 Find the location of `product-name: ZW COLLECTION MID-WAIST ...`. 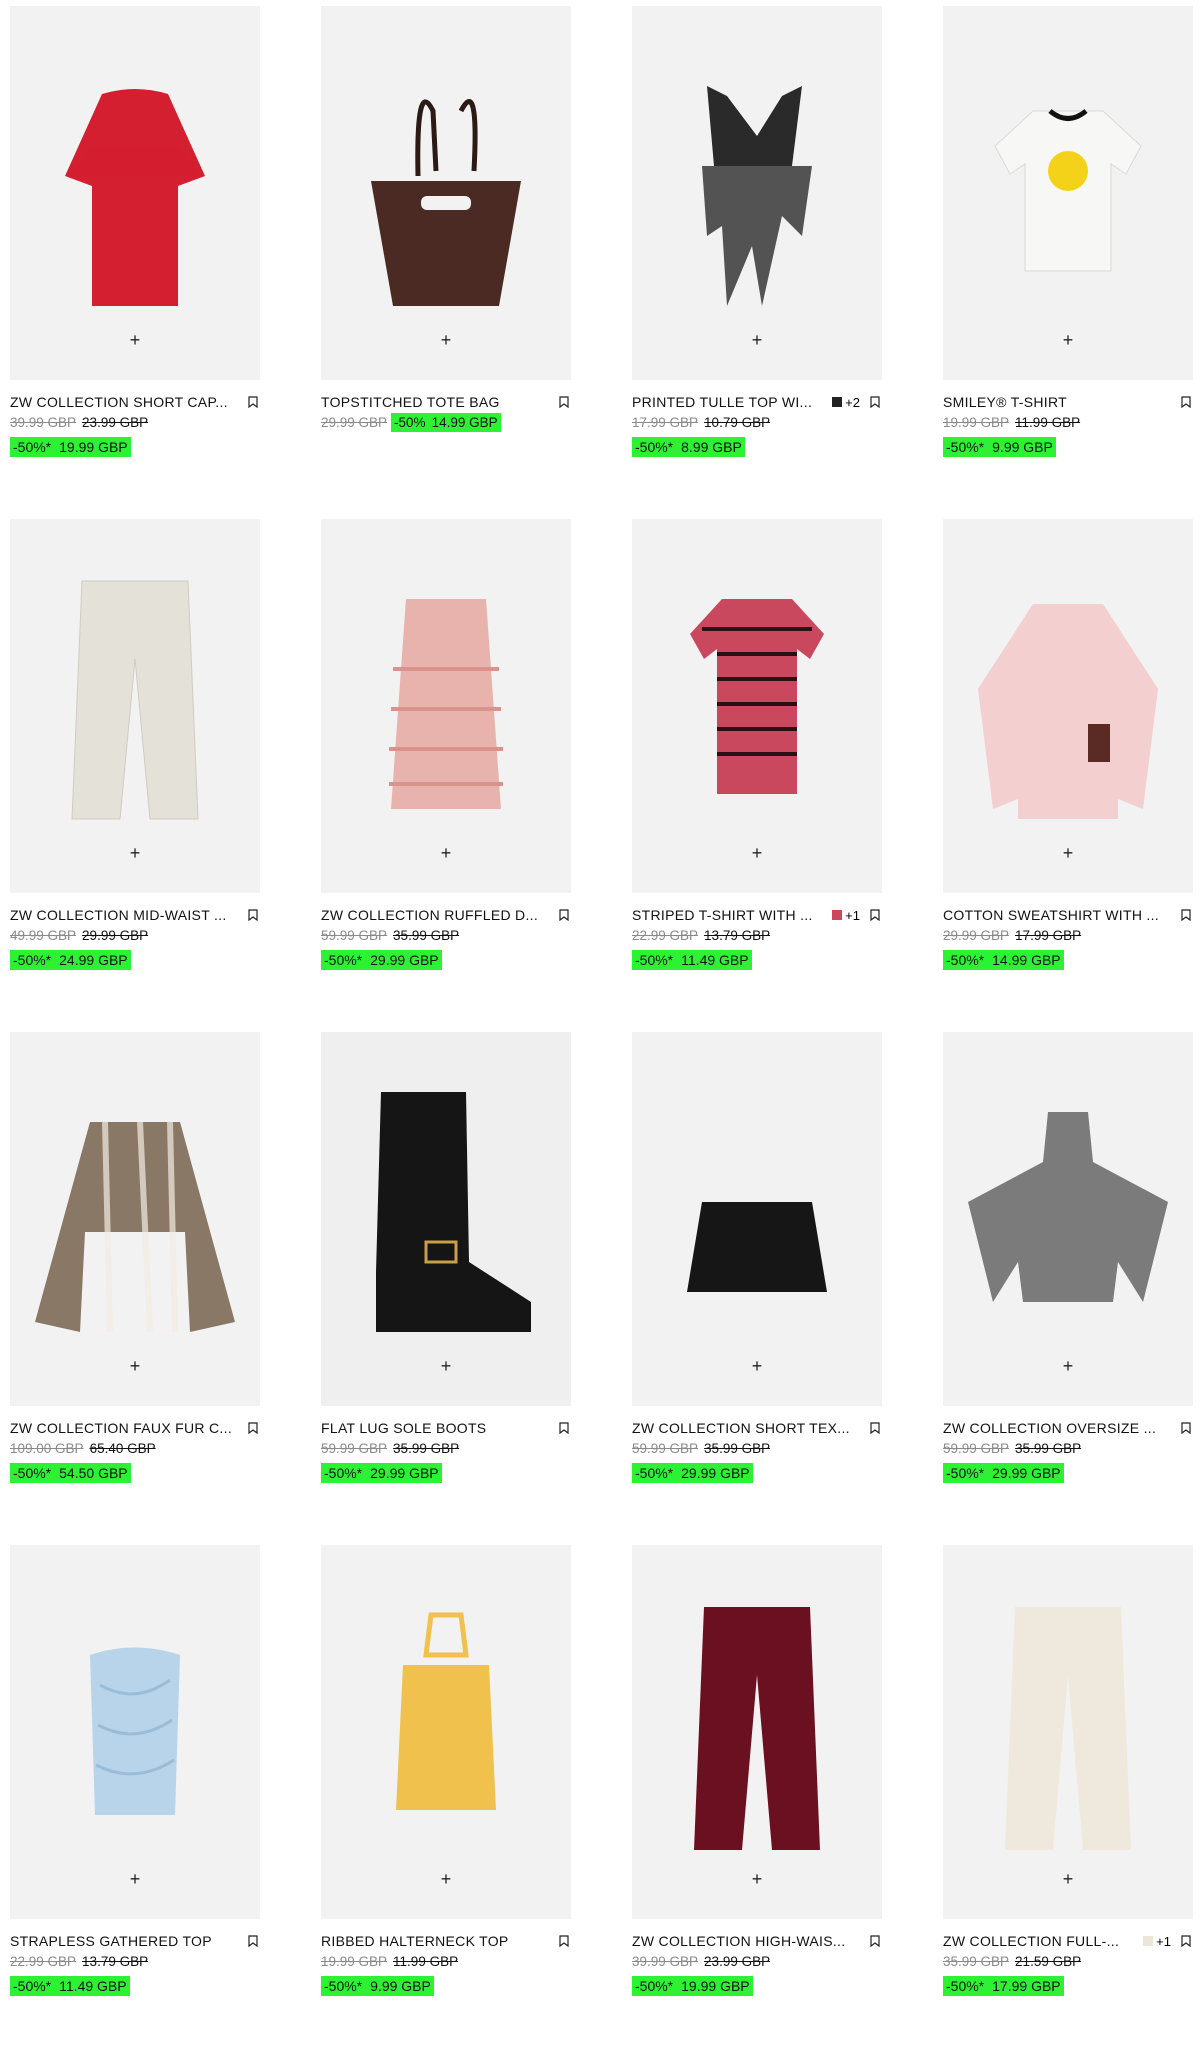

product-name: ZW COLLECTION MID-WAIST ... is located at coordinates (124, 915).